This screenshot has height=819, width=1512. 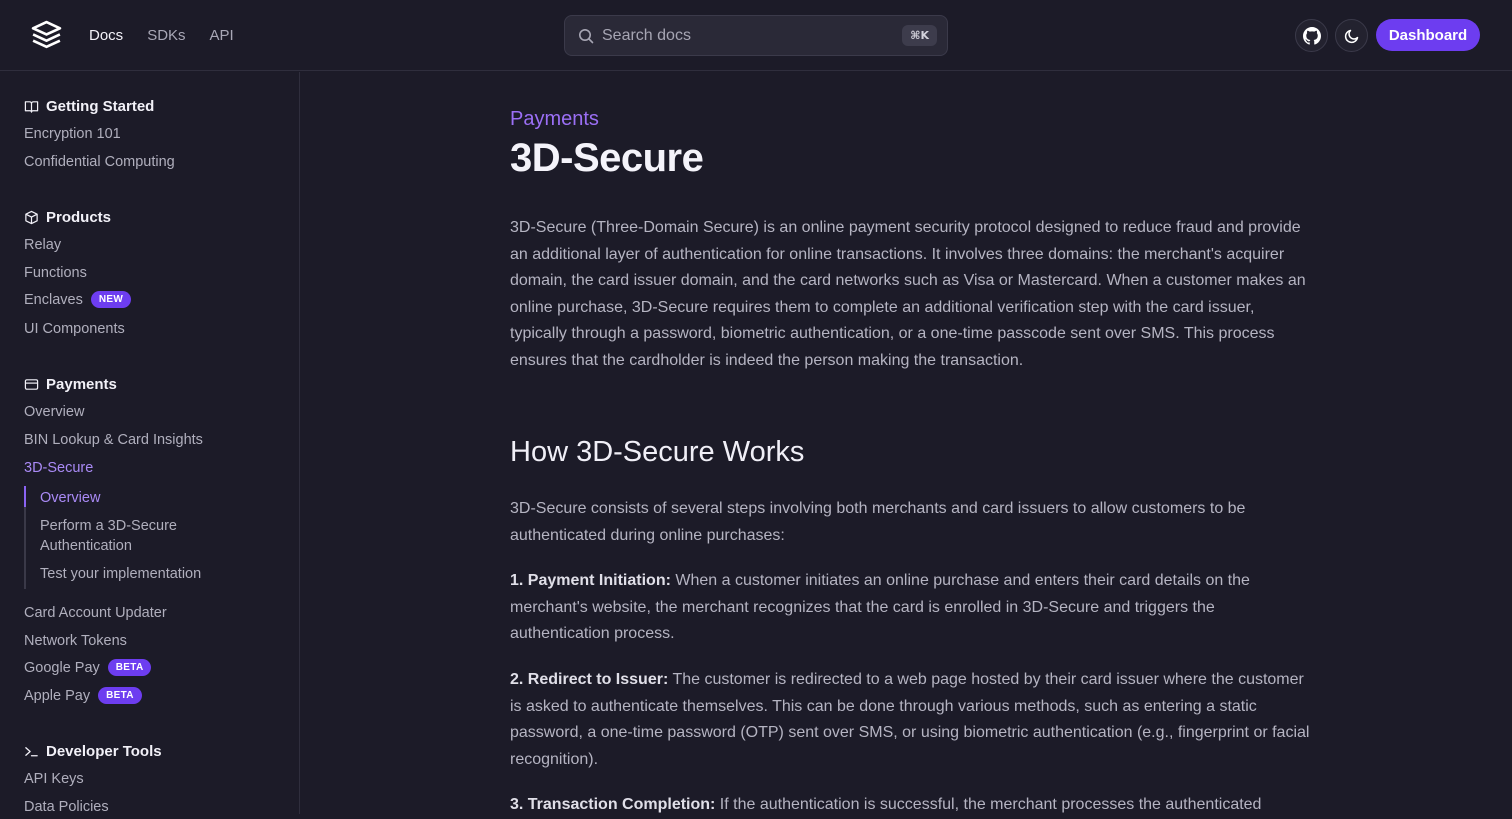 I want to click on sidebar-section-getting-started: Getting Started, so click(x=89, y=106).